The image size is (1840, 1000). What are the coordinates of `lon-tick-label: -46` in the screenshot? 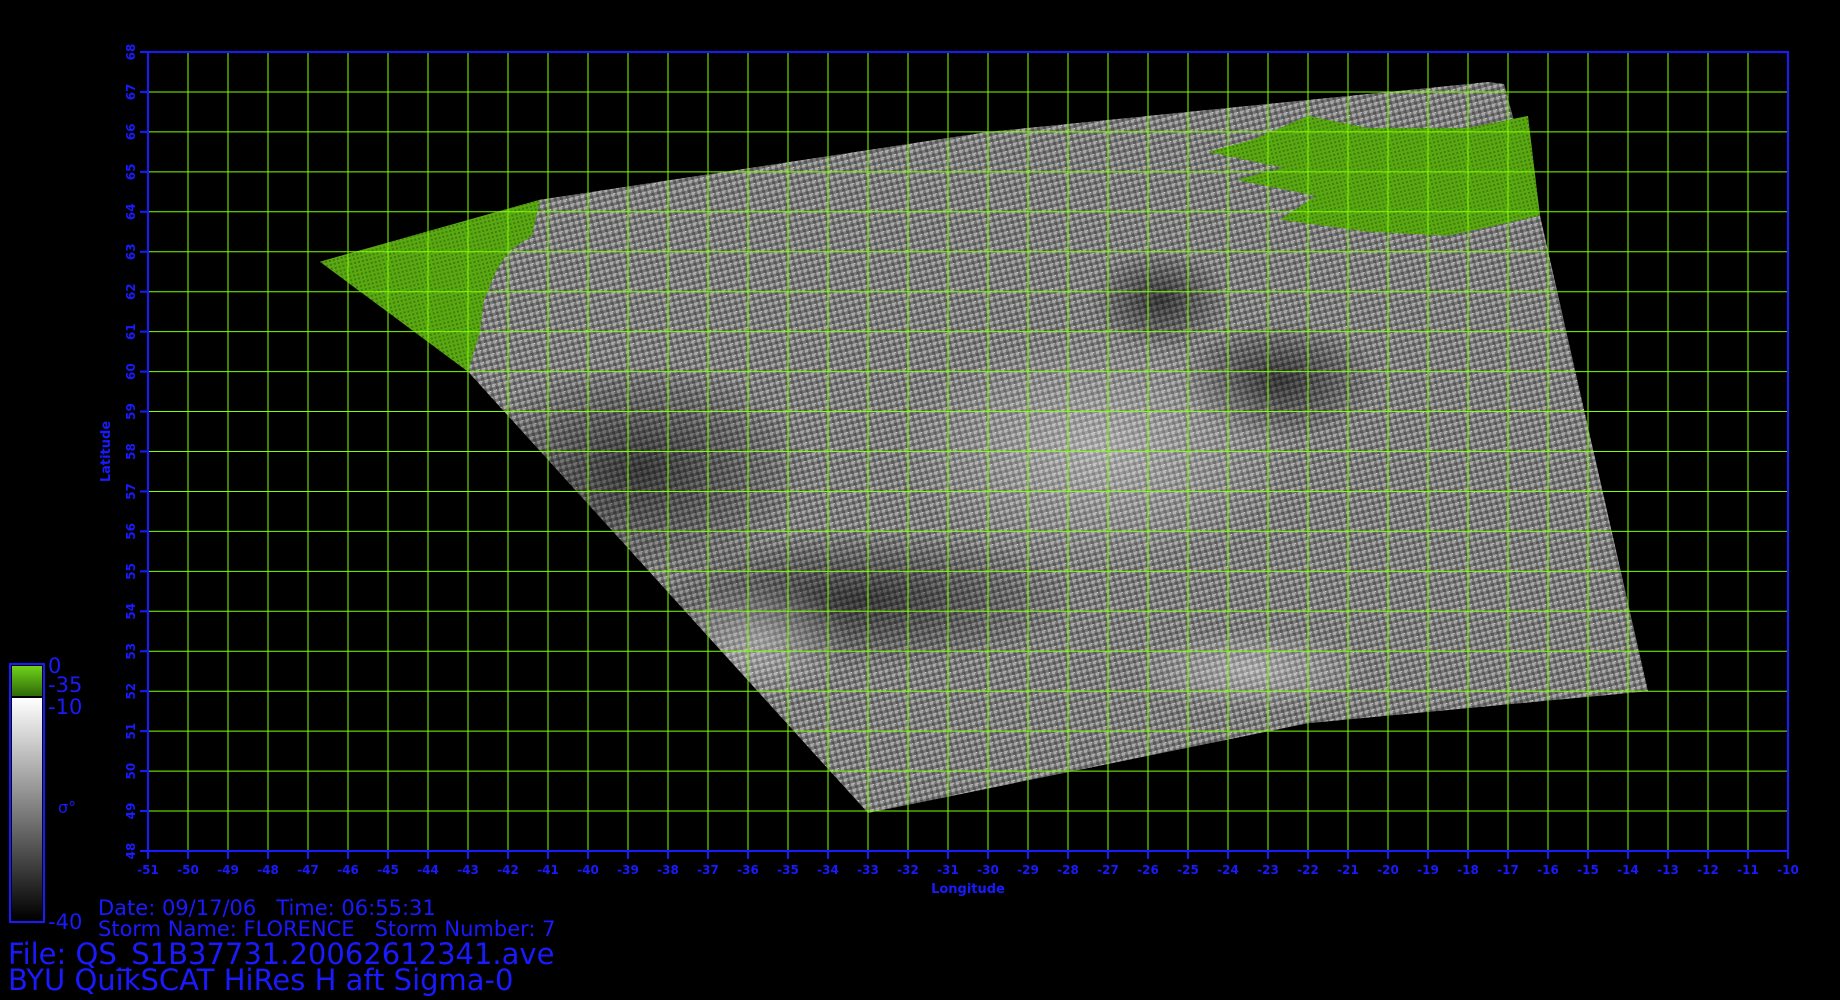 It's located at (348, 870).